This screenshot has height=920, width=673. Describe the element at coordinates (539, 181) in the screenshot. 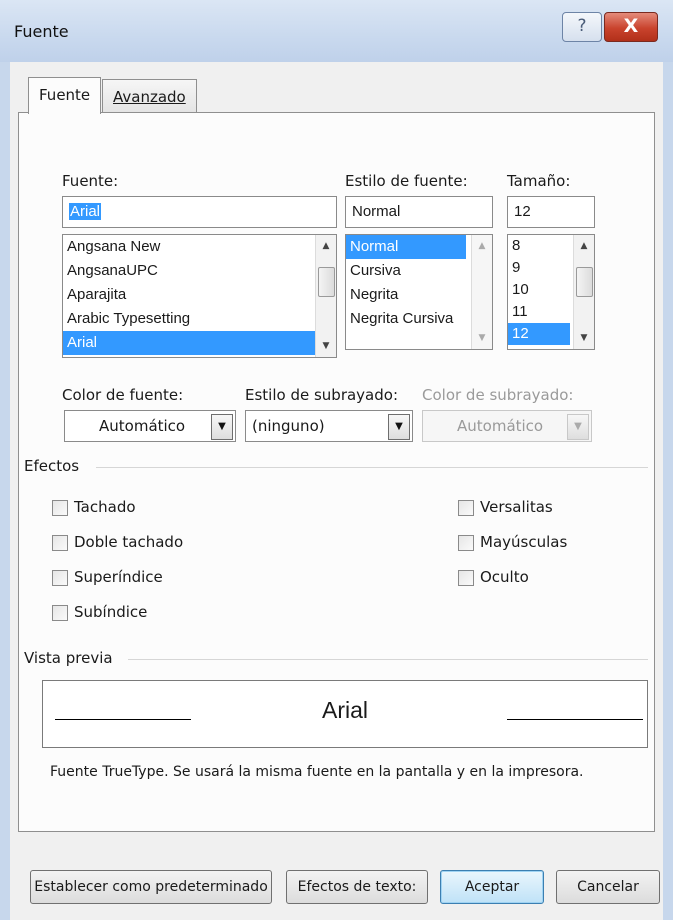

I see `size-label: Tamaño:` at that location.